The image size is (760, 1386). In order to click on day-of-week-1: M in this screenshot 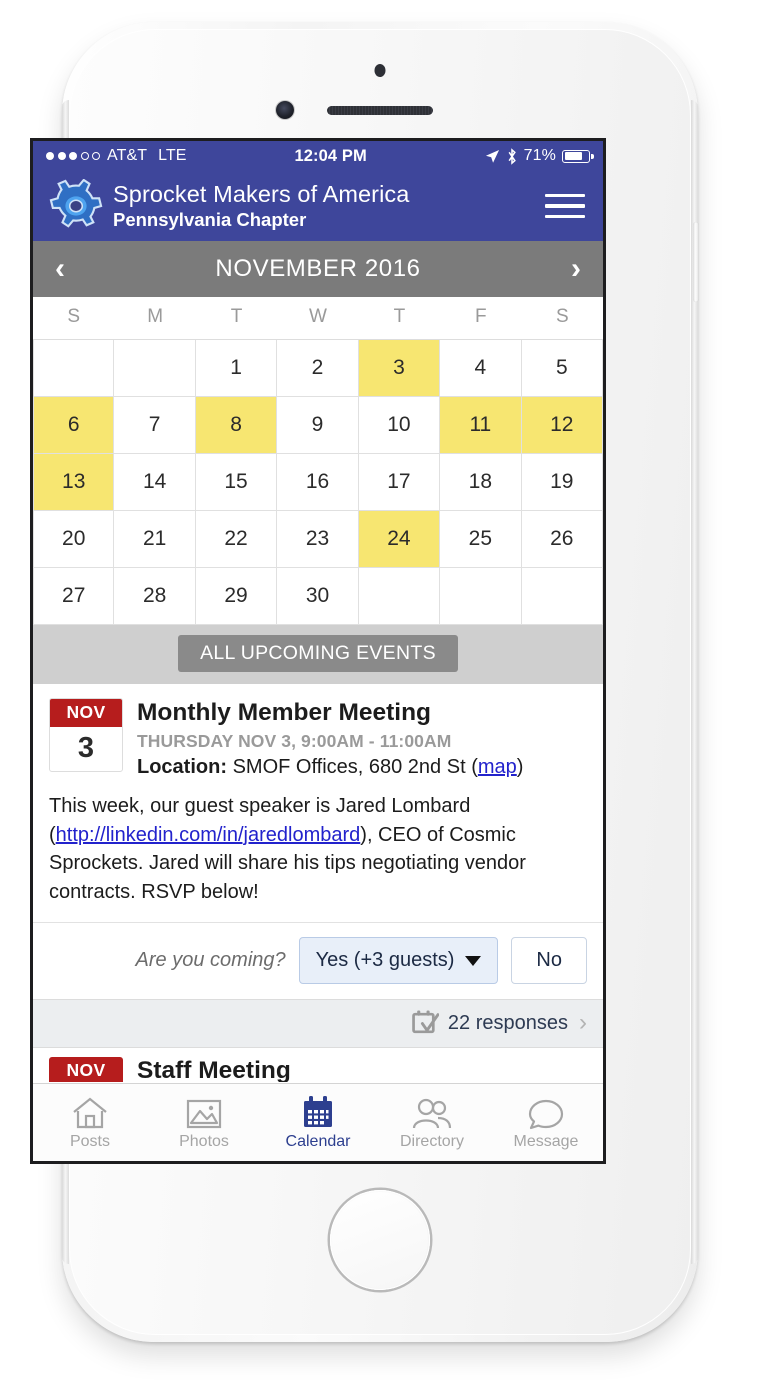, I will do `click(155, 316)`.